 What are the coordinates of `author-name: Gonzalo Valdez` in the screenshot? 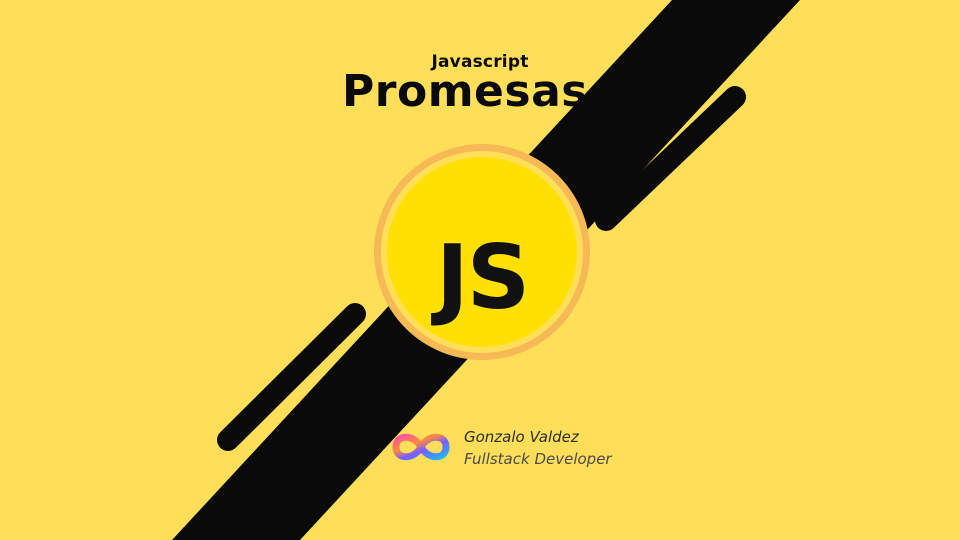 It's located at (521, 437).